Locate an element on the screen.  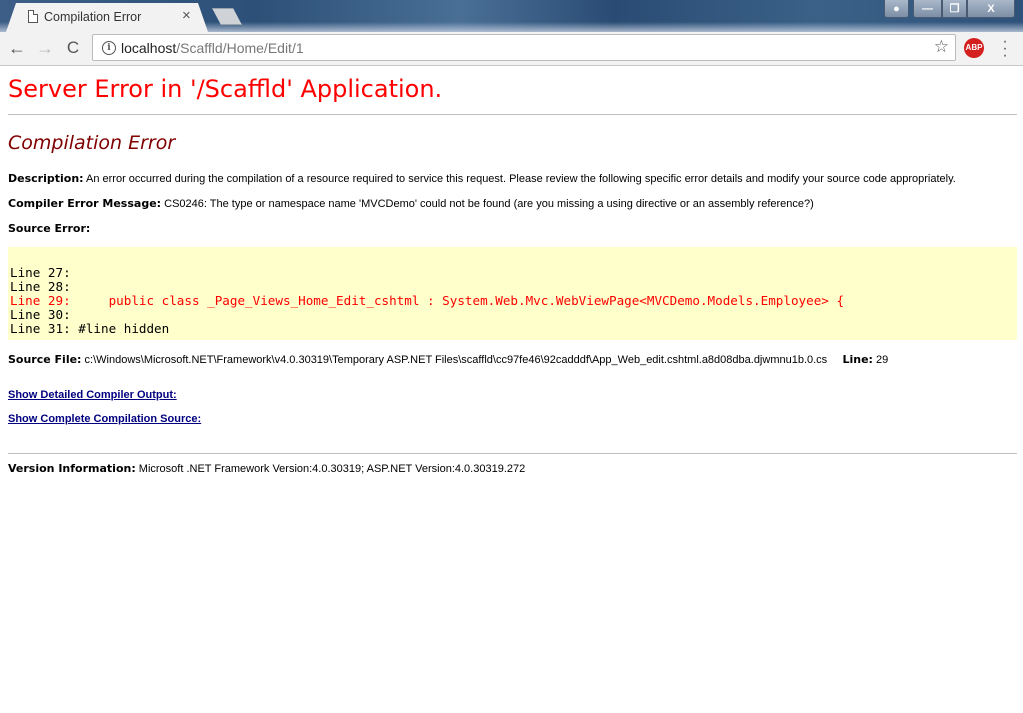
source-file-label: Source File: is located at coordinates (45, 359).